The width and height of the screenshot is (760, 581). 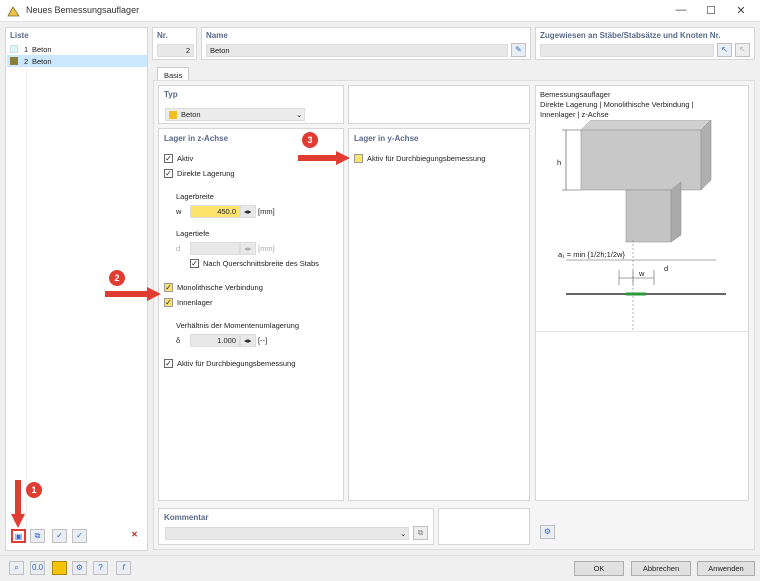 I want to click on support-diagram, so click(x=644, y=225).